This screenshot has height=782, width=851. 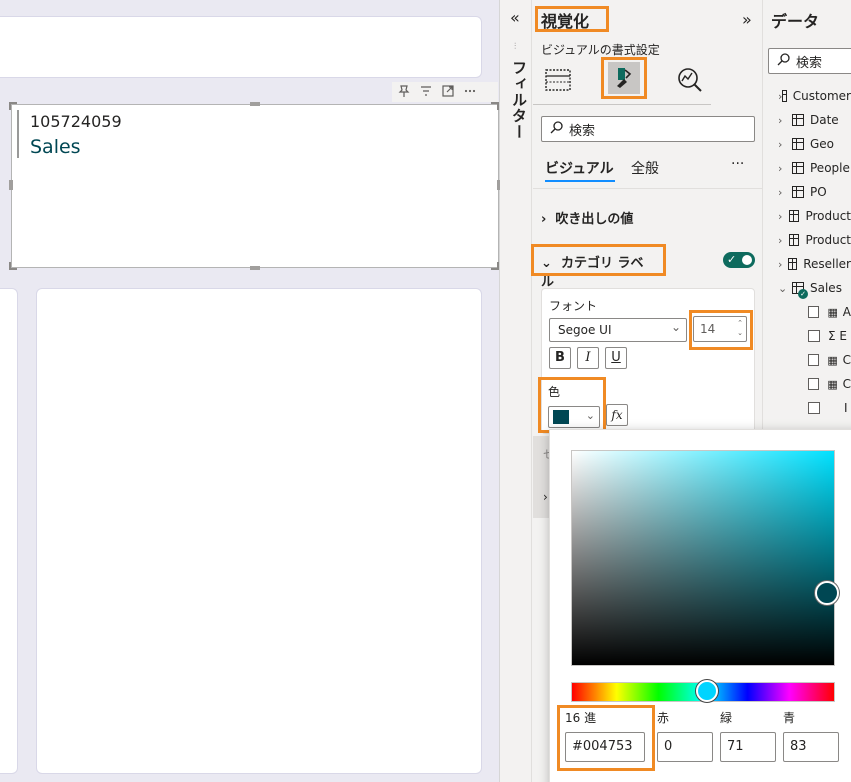 I want to click on font-family-dropdown: Segoe UI, so click(x=618, y=330).